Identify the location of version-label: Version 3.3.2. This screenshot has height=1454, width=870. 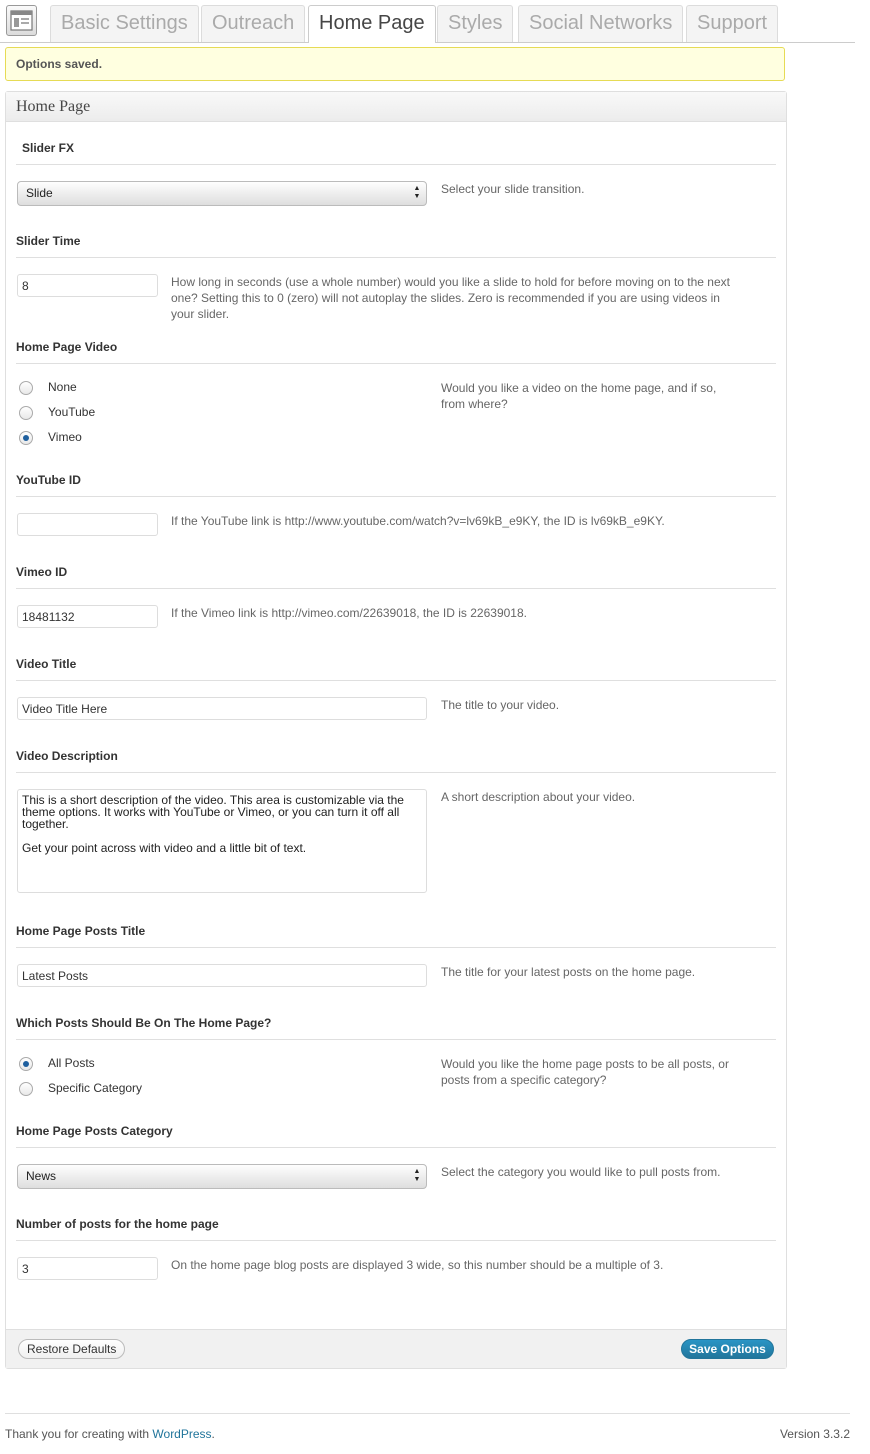
(814, 1434).